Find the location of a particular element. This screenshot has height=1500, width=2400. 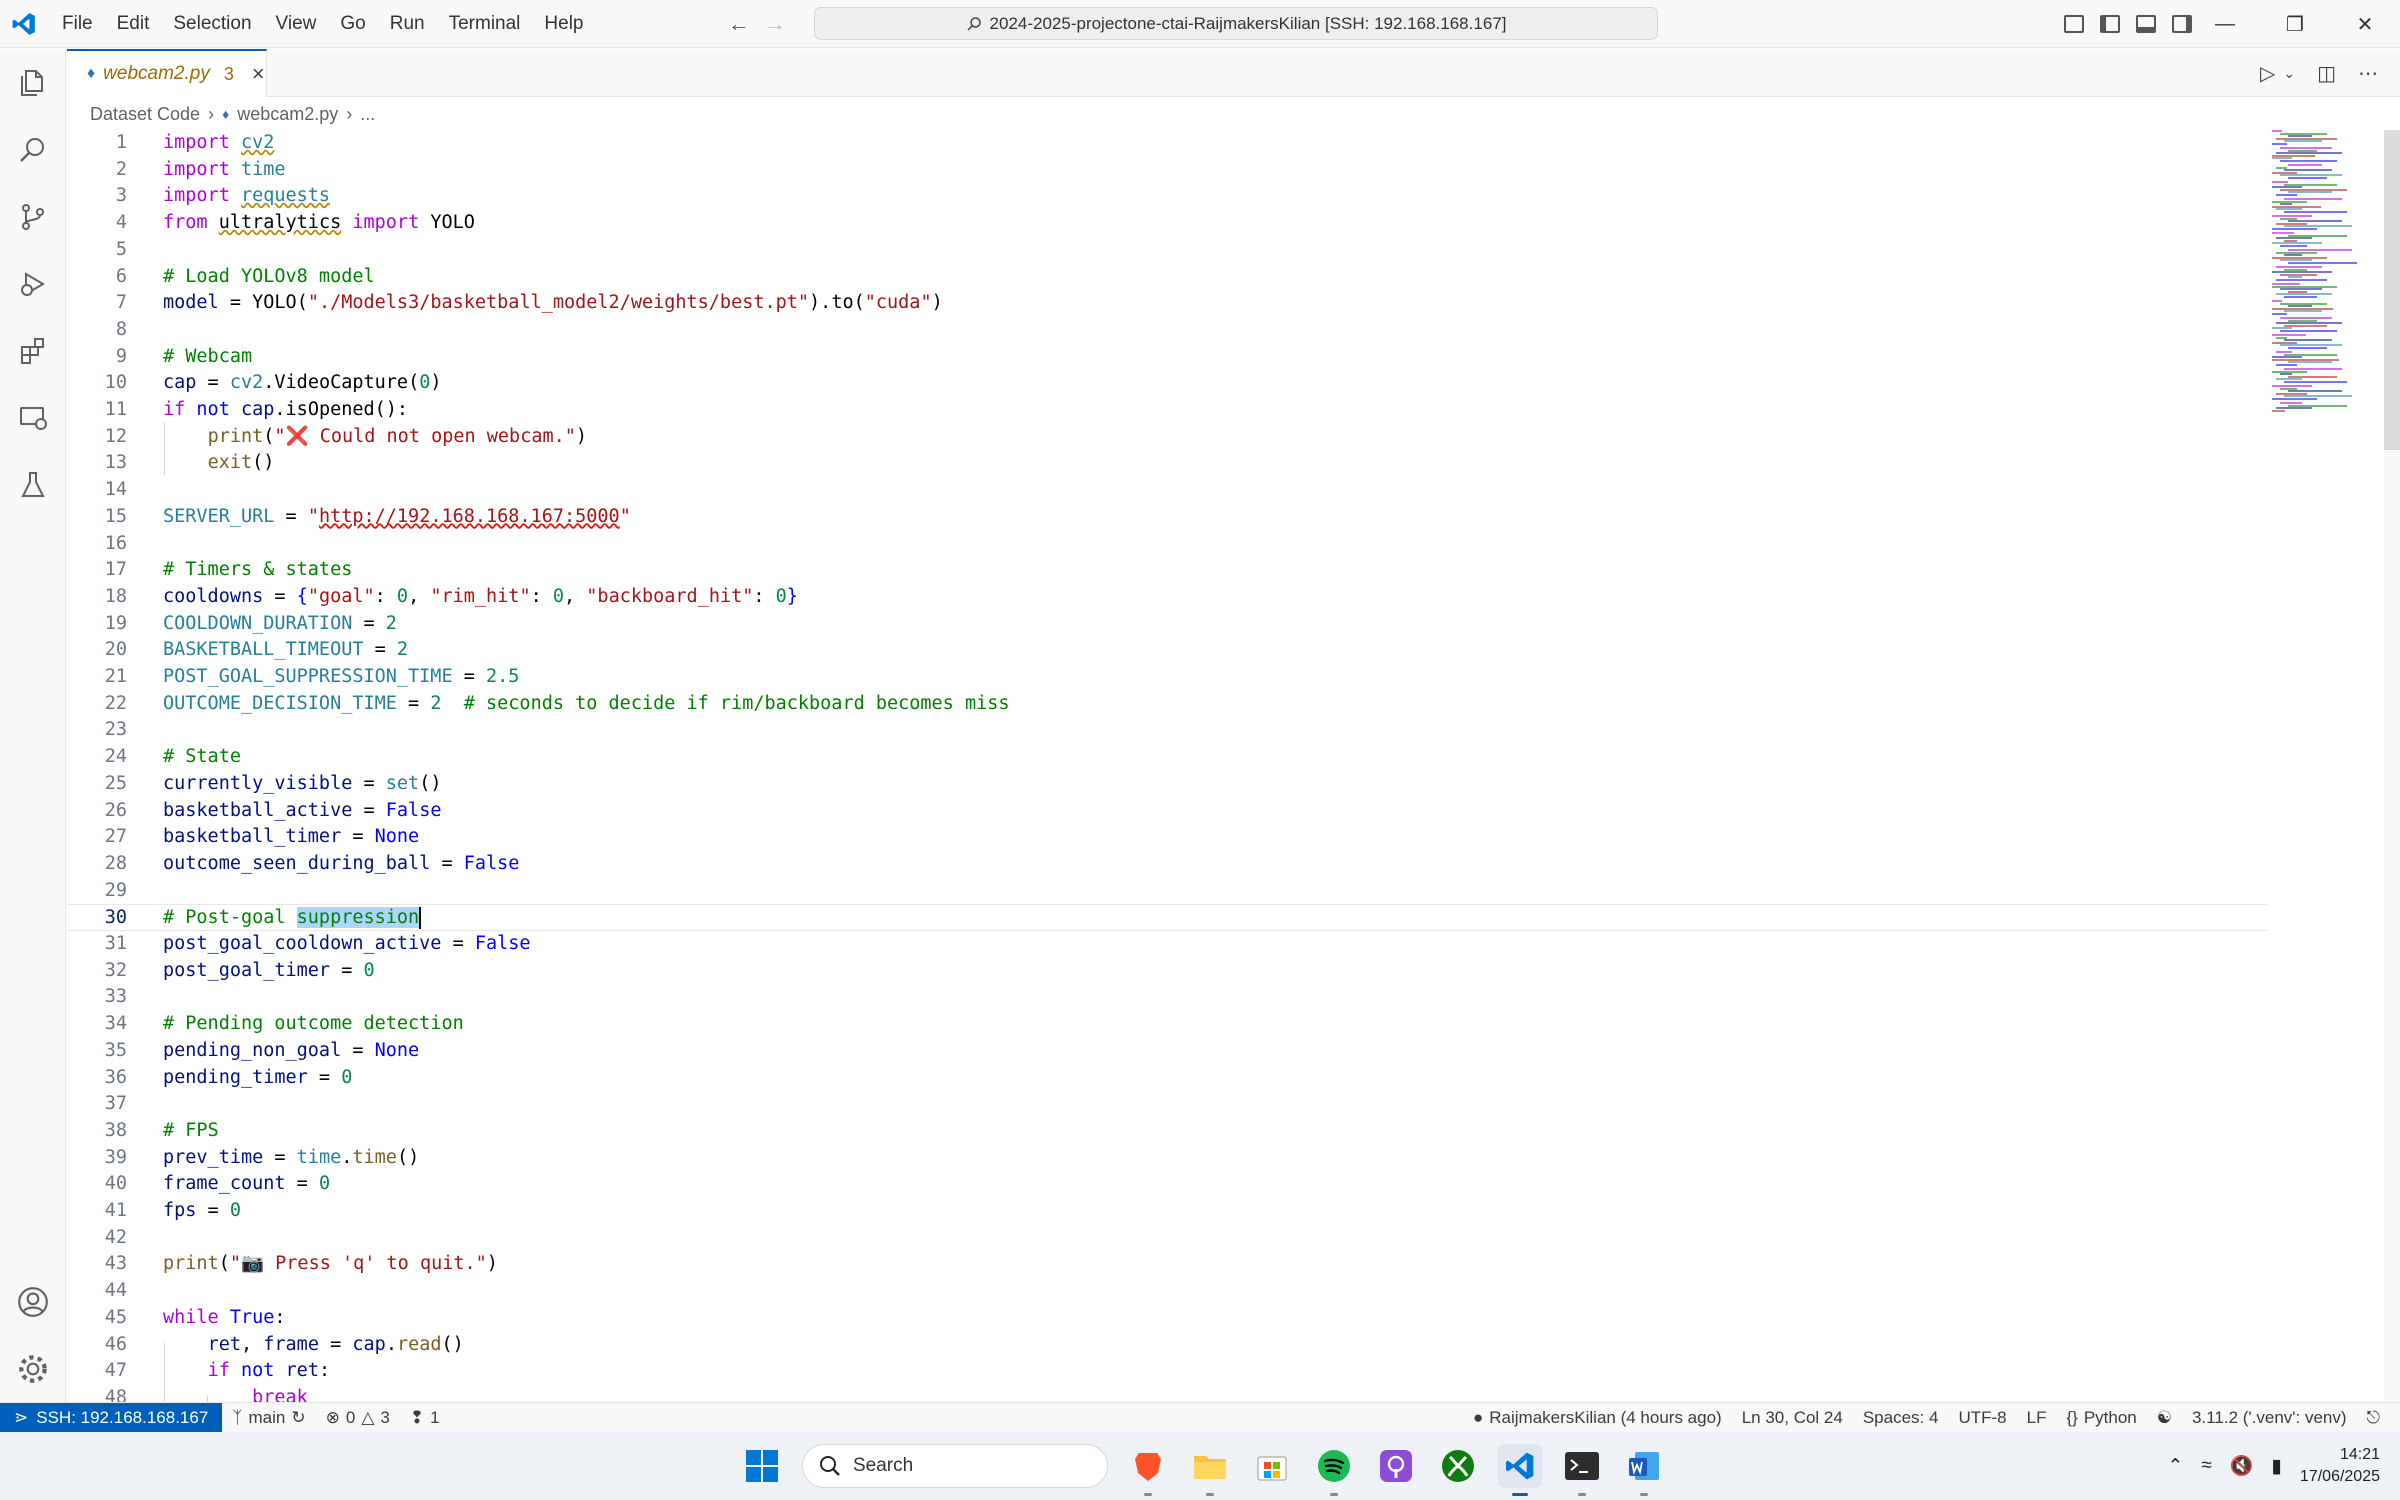

code-line: 10 cap = cv2.VideoCapture(0) is located at coordinates (1167, 383).